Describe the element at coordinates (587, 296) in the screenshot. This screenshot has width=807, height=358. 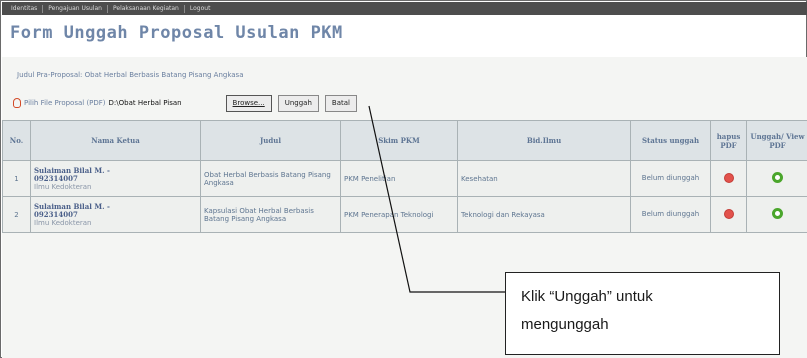
I see `callout-line-1: Klik “Unggah” untuk` at that location.